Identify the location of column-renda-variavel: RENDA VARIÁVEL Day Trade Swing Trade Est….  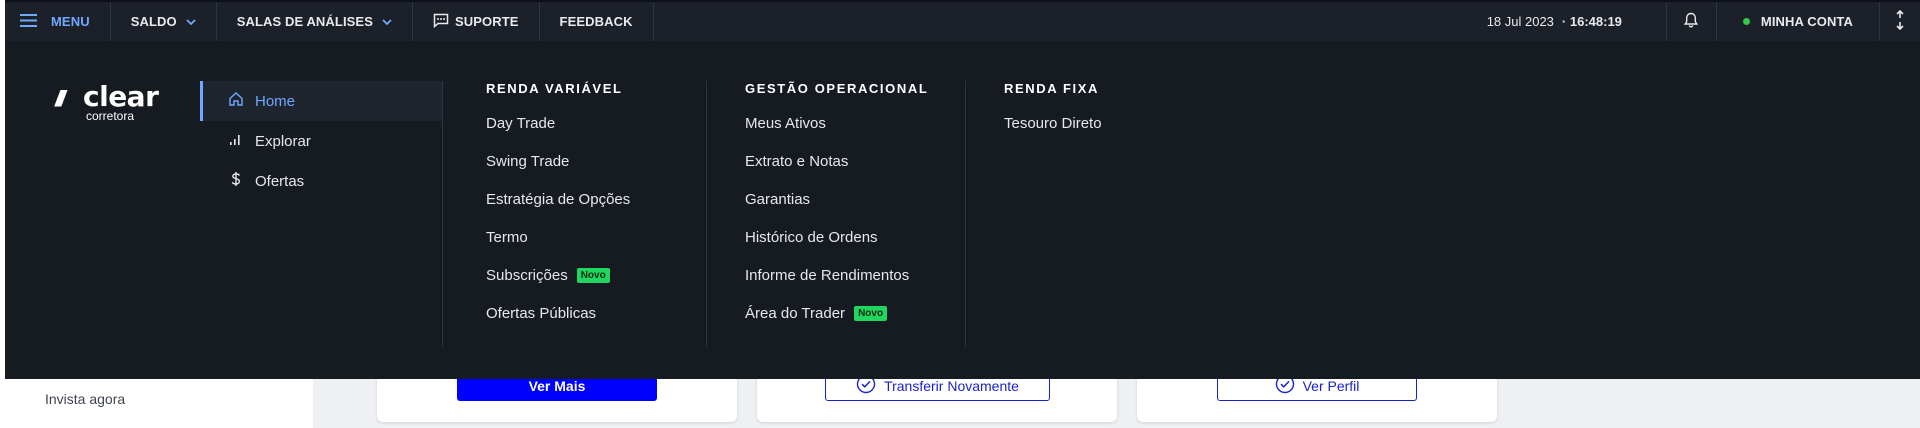
(596, 214).